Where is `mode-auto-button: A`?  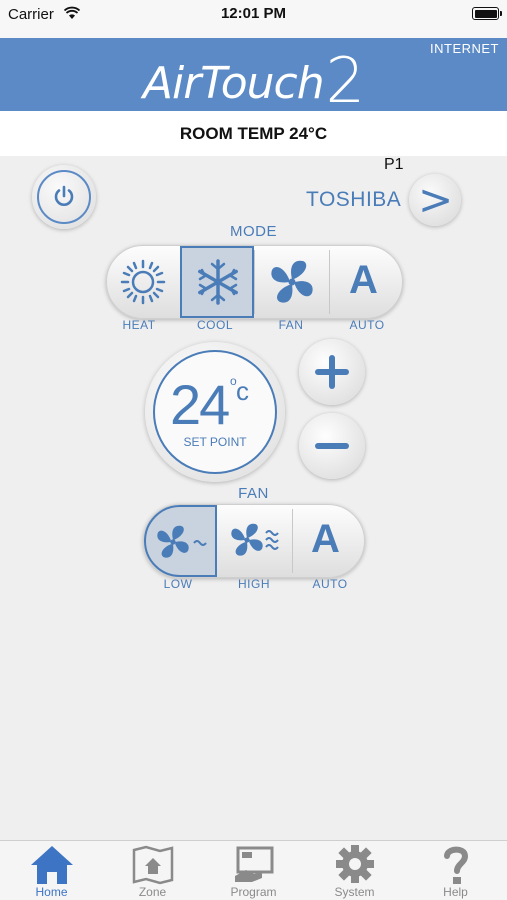
mode-auto-button: A is located at coordinates (366, 282).